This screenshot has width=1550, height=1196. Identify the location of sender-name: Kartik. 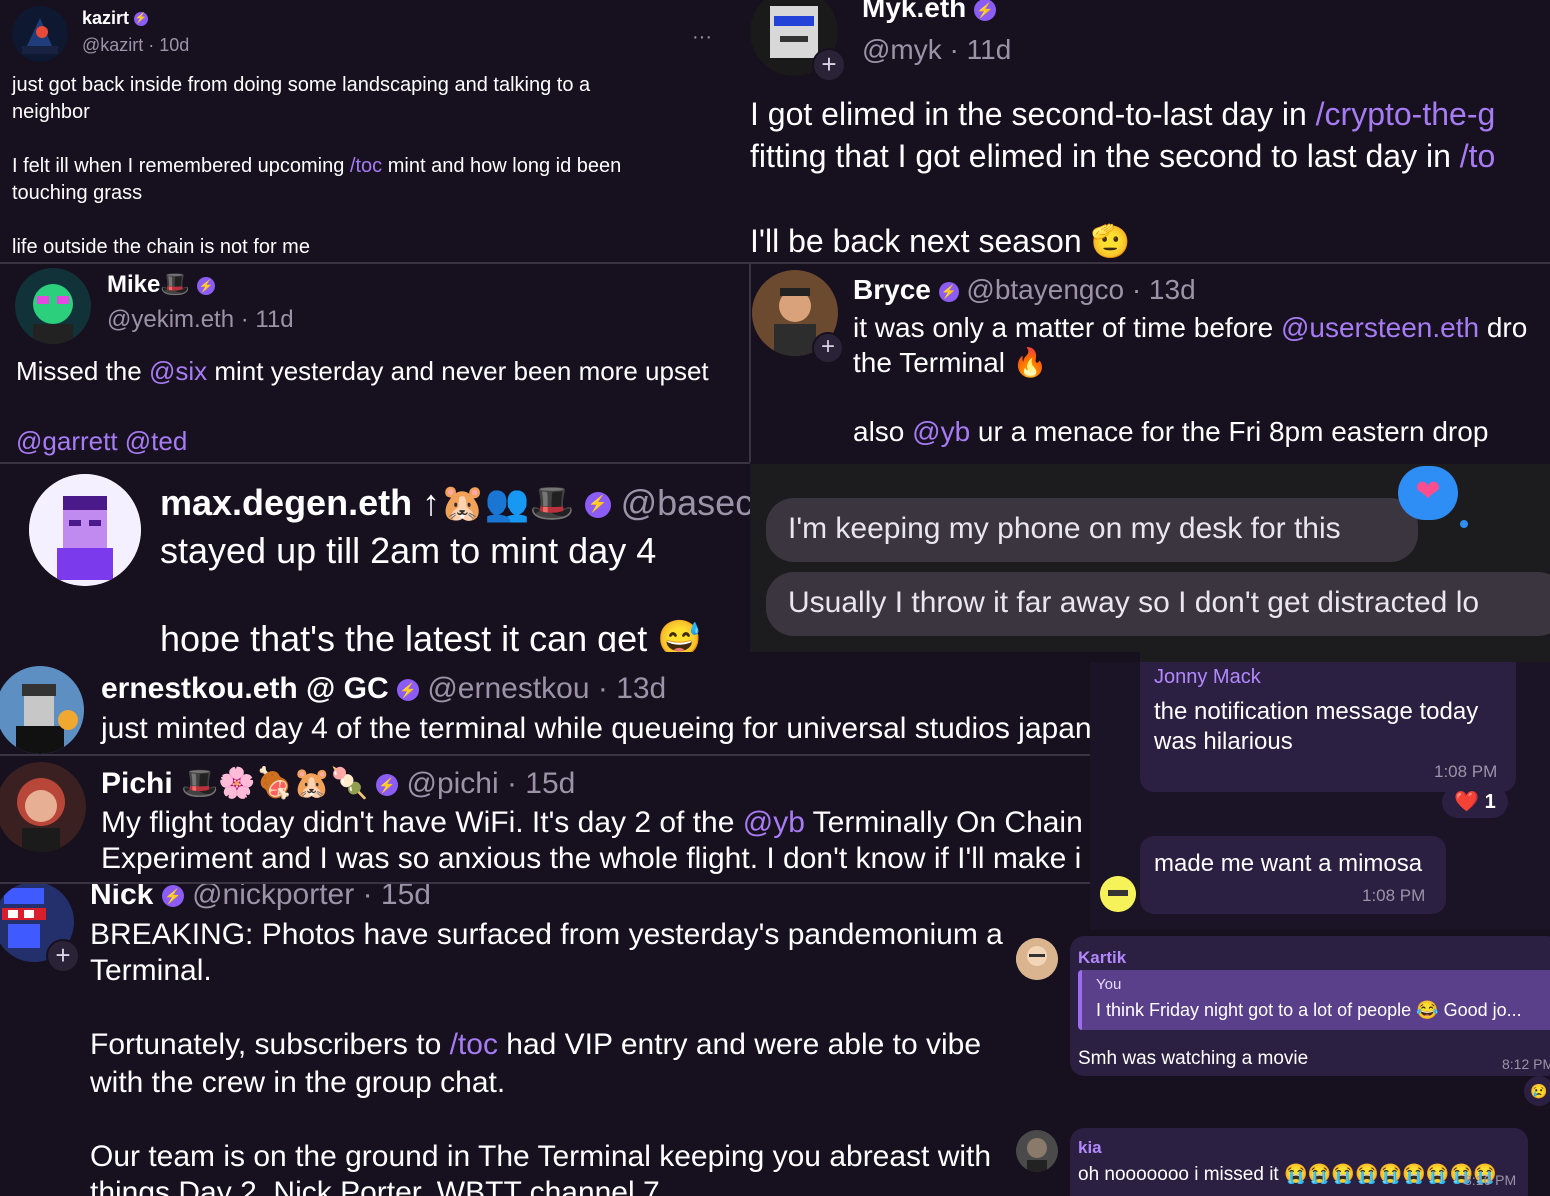
(1102, 958).